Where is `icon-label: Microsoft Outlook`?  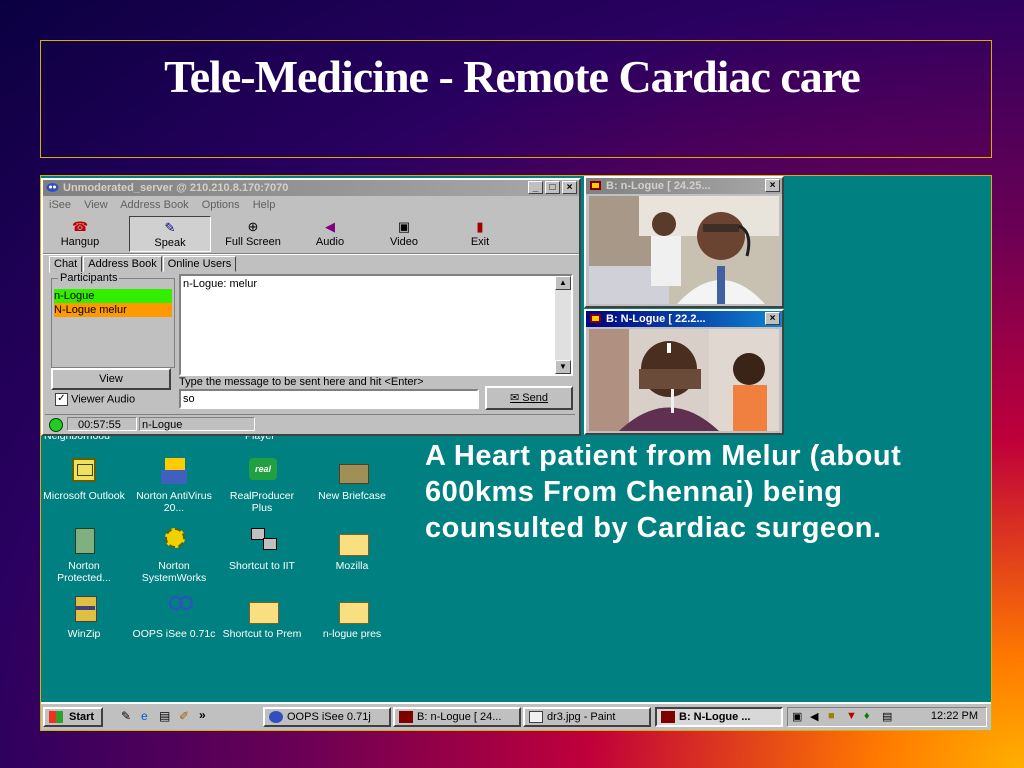 icon-label: Microsoft Outlook is located at coordinates (84, 496).